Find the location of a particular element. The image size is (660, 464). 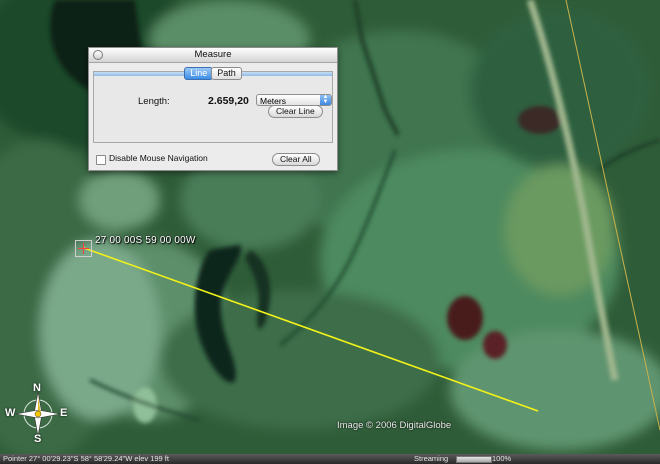

clear-line-button: Clear Line is located at coordinates (295, 111).